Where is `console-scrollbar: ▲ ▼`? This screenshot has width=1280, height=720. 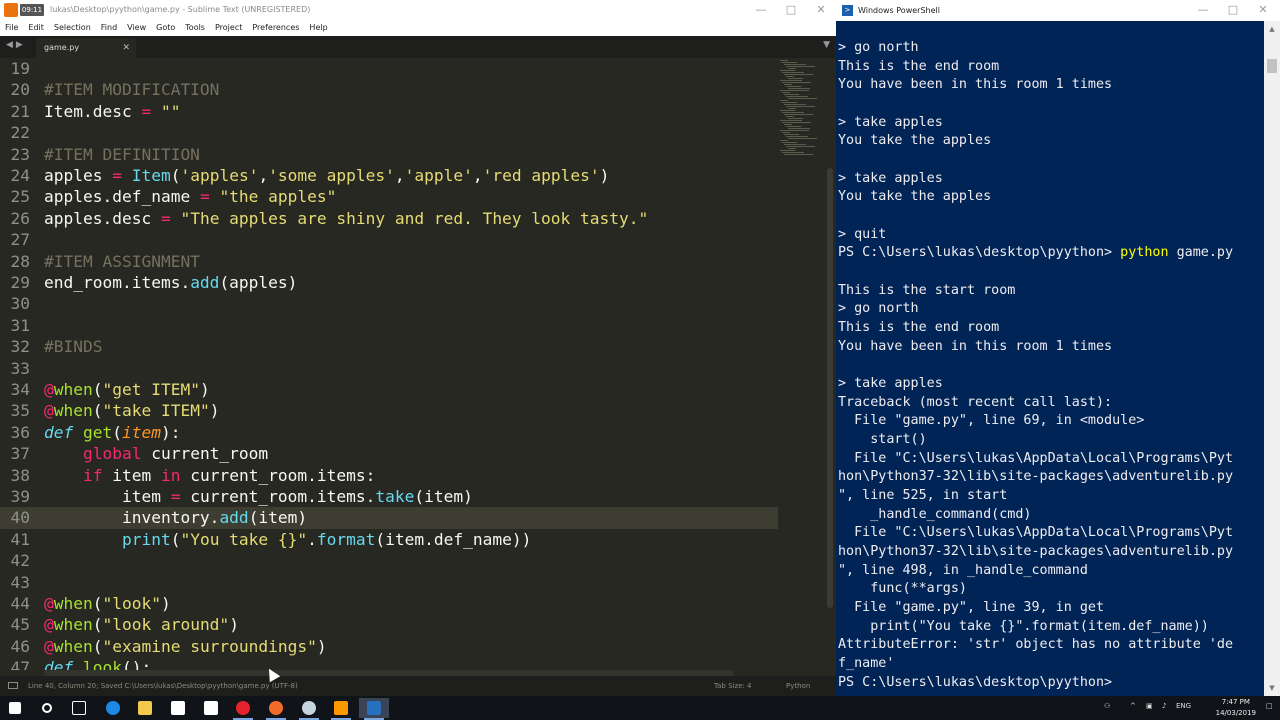
console-scrollbar: ▲ ▼ is located at coordinates (1272, 358).